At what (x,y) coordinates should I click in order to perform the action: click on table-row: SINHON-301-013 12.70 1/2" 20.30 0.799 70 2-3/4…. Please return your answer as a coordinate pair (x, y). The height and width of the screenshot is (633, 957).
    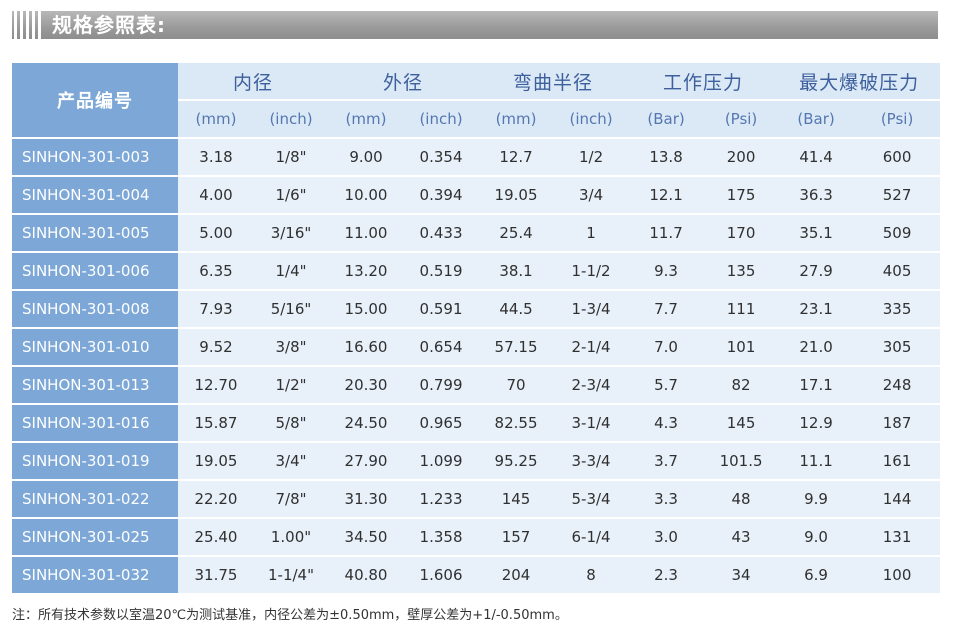
    Looking at the image, I should click on (476, 385).